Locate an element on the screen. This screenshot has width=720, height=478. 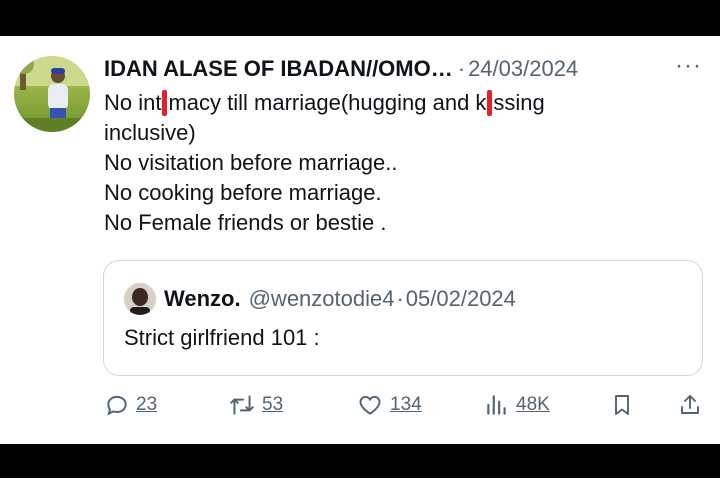
bookmark-button is located at coordinates (625, 405).